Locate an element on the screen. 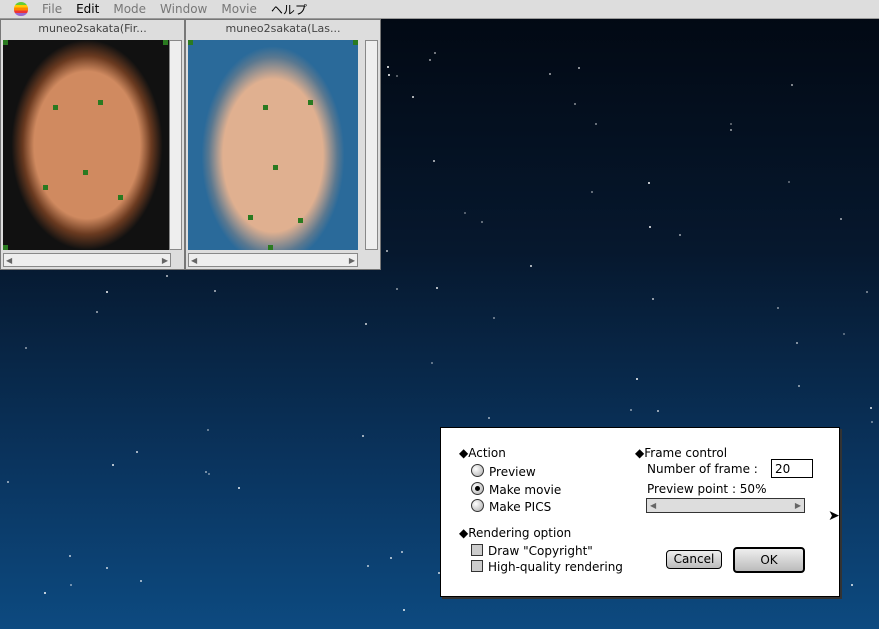  checkbox-label: Draw "Copyright" is located at coordinates (540, 551).